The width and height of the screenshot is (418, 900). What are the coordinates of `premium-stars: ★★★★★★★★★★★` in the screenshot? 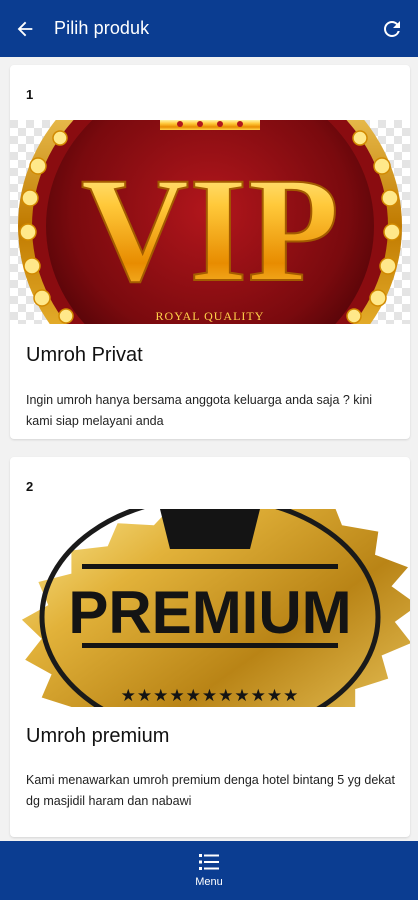 It's located at (210, 696).